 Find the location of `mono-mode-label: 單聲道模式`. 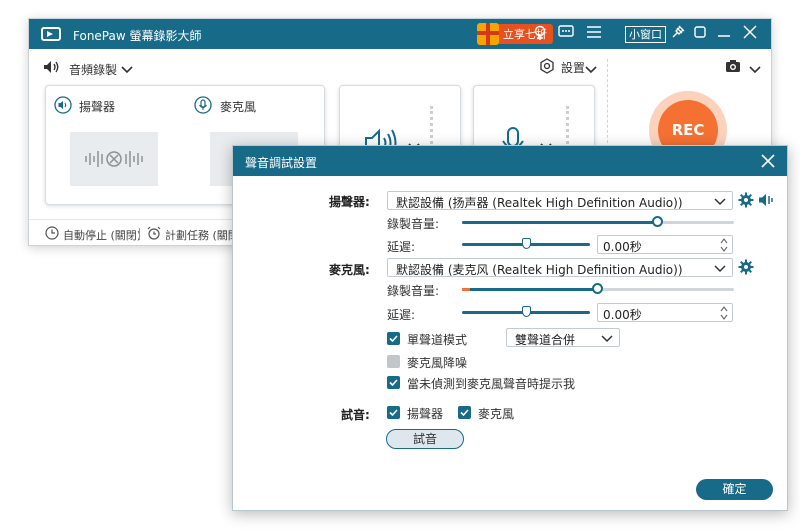

mono-mode-label: 單聲道模式 is located at coordinates (437, 340).